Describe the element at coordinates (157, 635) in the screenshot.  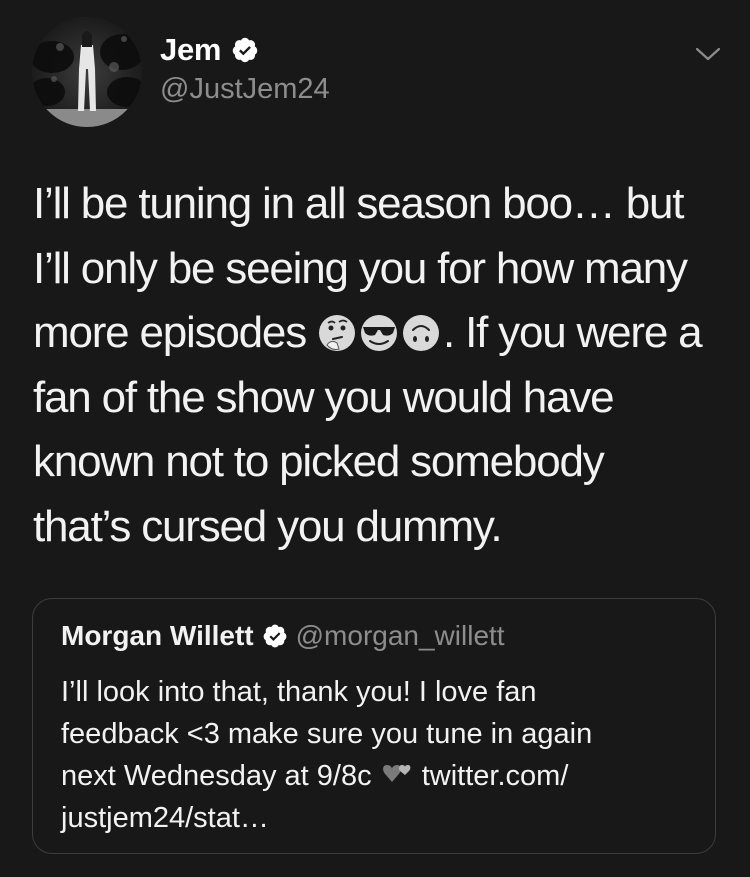
I see `quoted-author-display-name: Morgan Willett` at that location.